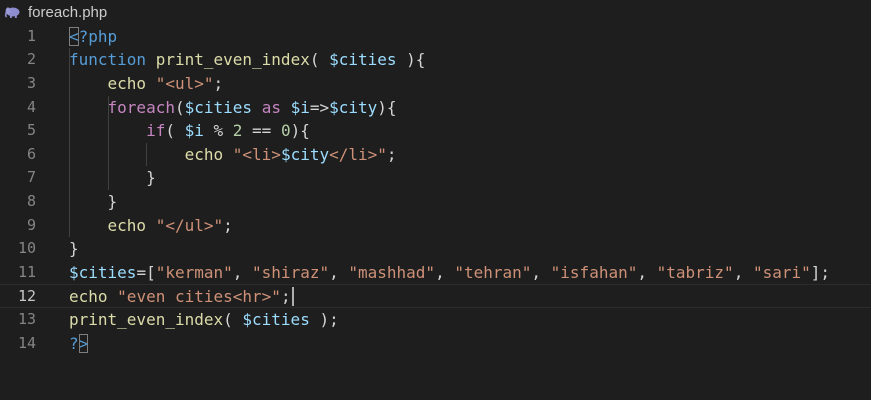 This screenshot has width=871, height=400. Describe the element at coordinates (31, 201) in the screenshot. I see `line-number: 8` at that location.